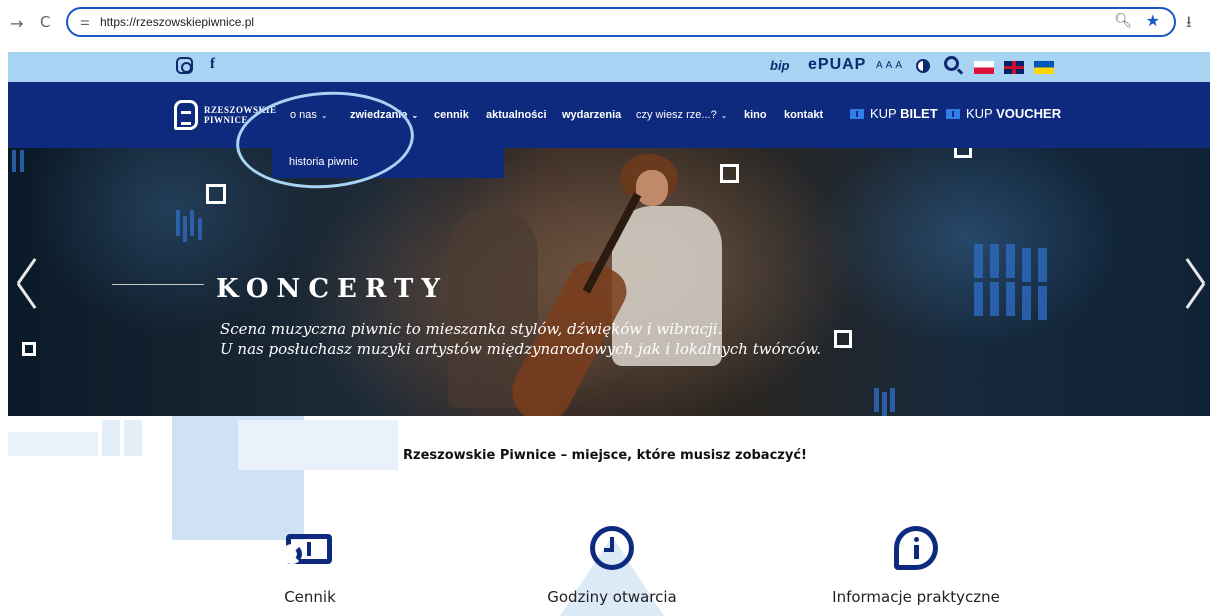 This screenshot has width=1210, height=616. Describe the element at coordinates (332, 289) in the screenshot. I see `hero-title: KONCERTY` at that location.